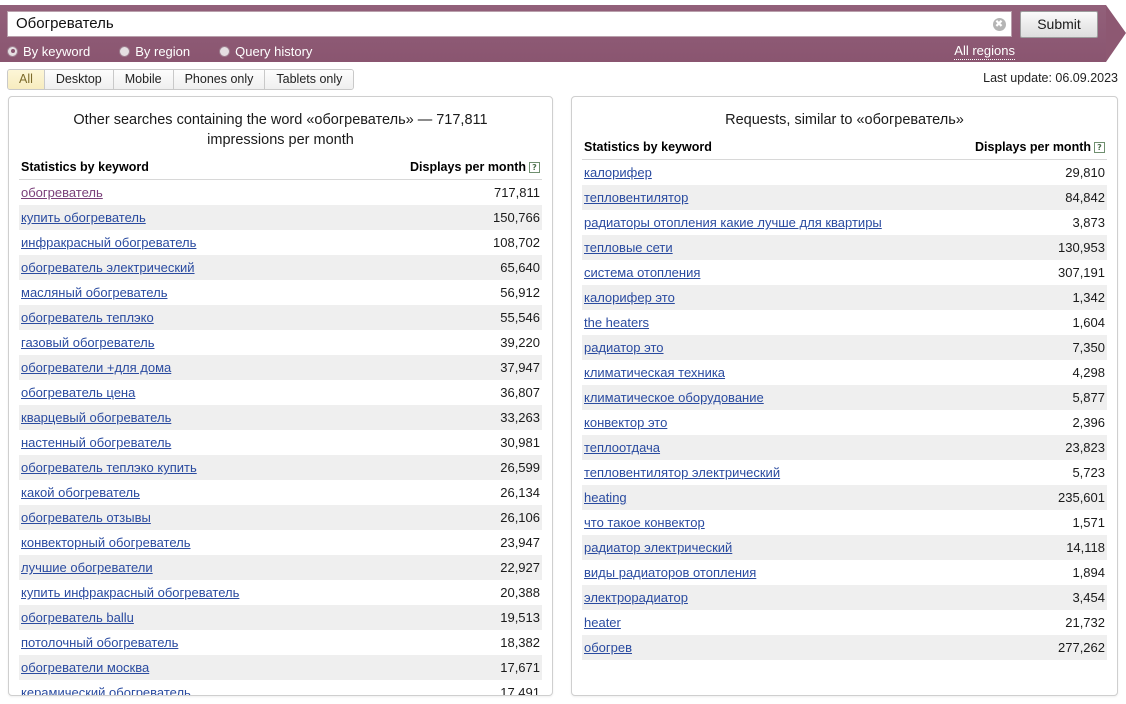 The image size is (1126, 704). What do you see at coordinates (616, 322) in the screenshot?
I see `keyword-link: the heaters` at bounding box center [616, 322].